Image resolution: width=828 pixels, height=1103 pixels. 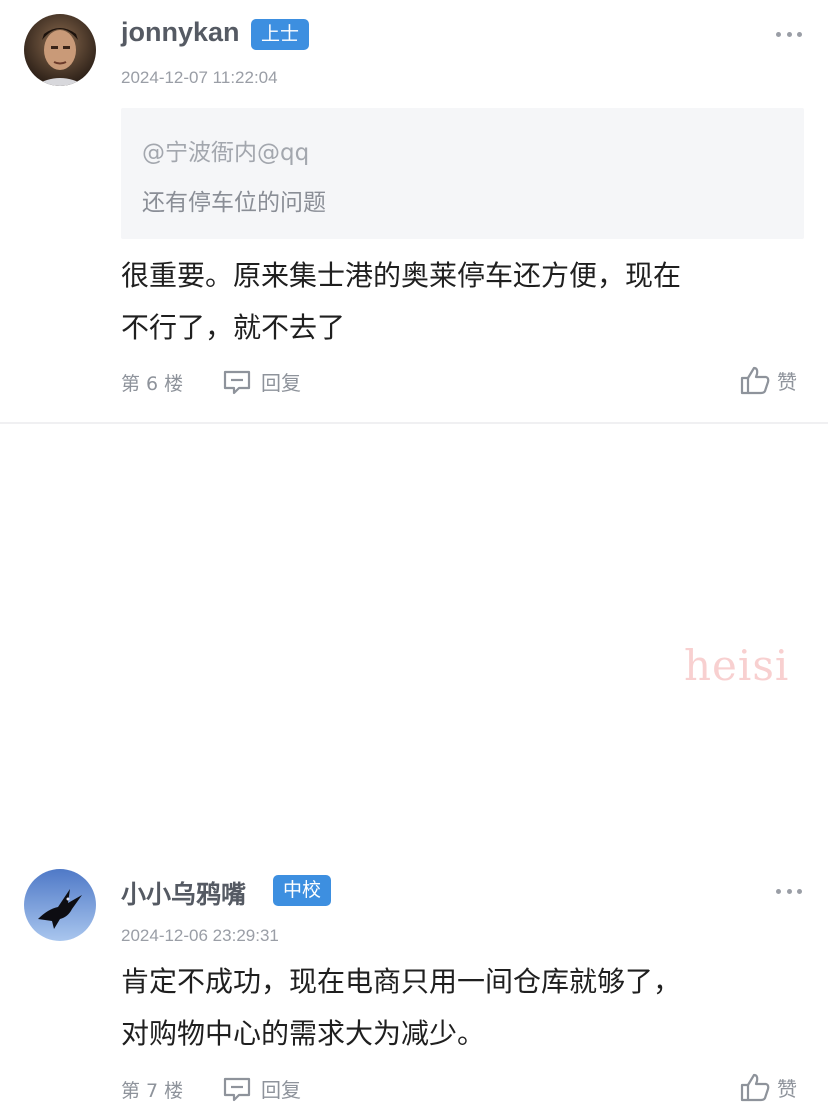 I want to click on username: 小小乌鸦嘴, so click(x=183, y=893).